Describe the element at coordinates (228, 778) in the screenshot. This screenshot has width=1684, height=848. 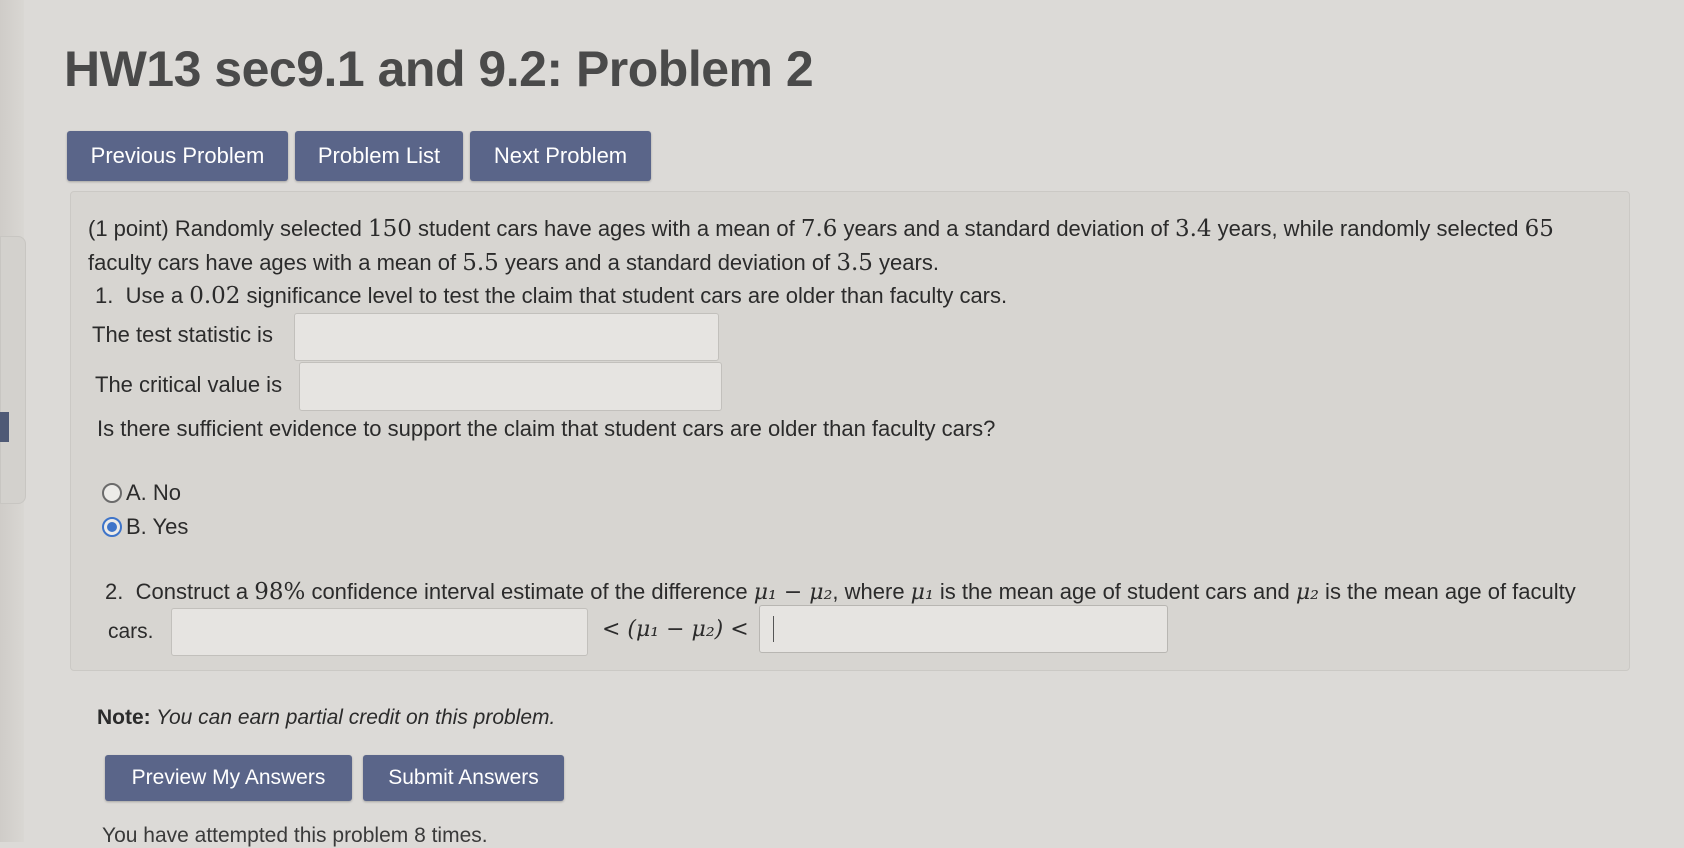
I see `preview-answers-button: Preview My Answers` at that location.